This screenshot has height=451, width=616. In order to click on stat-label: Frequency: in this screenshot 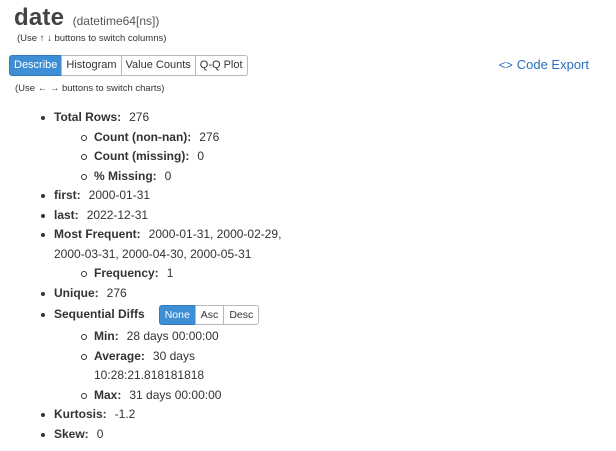, I will do `click(126, 273)`.